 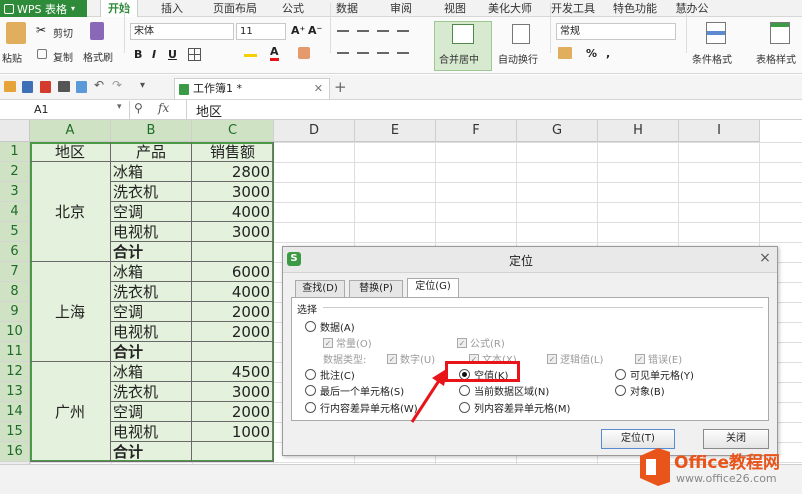 I want to click on column-header-a: A, so click(x=70, y=131).